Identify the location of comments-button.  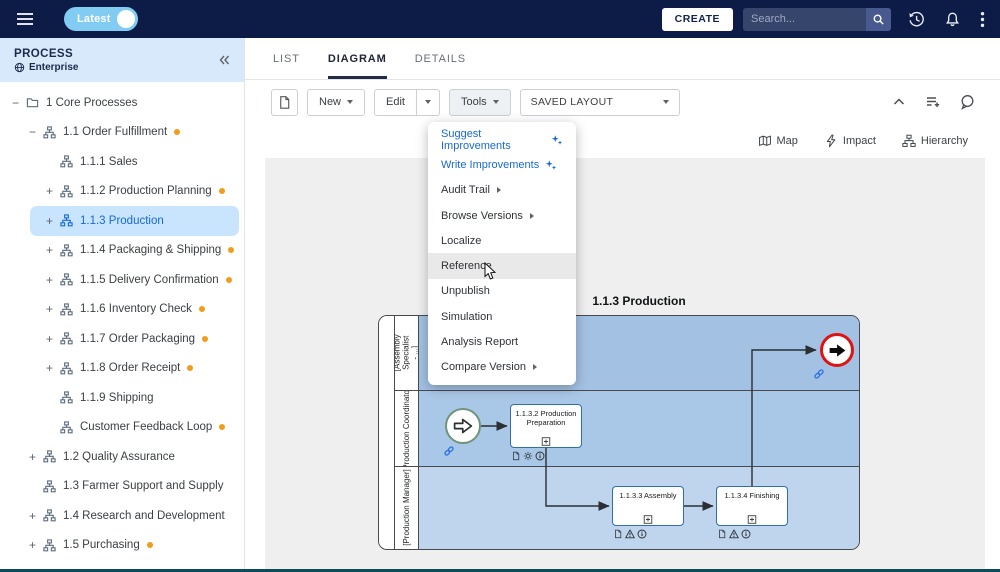
(967, 102).